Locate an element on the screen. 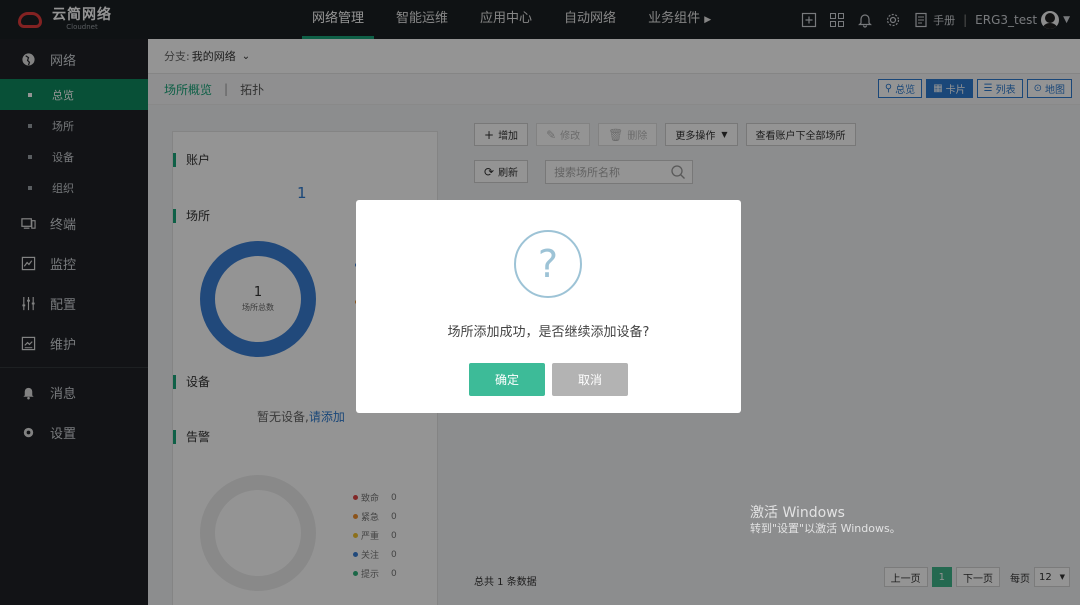 The width and height of the screenshot is (1080, 605). watermark-line2: 转到"设置"以激活 Windows。 is located at coordinates (825, 528).